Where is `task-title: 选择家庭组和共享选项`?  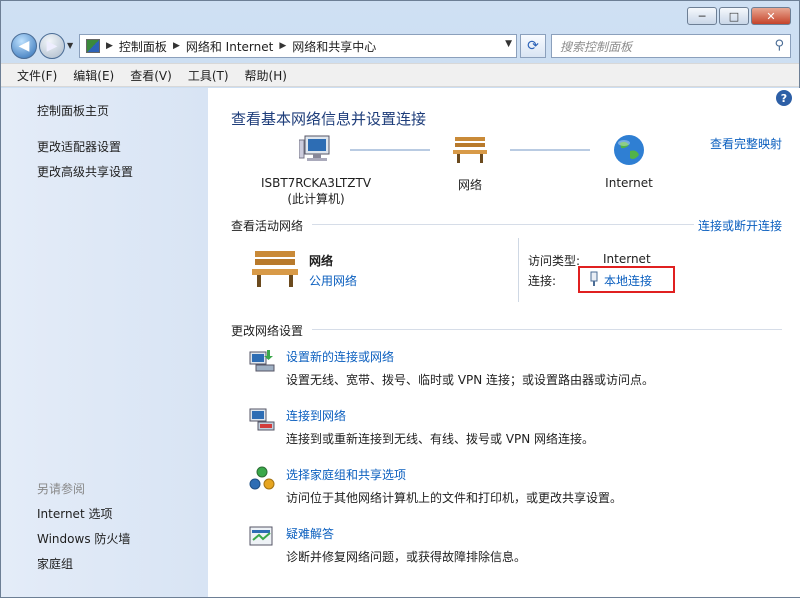 task-title: 选择家庭组和共享选项 is located at coordinates (346, 474).